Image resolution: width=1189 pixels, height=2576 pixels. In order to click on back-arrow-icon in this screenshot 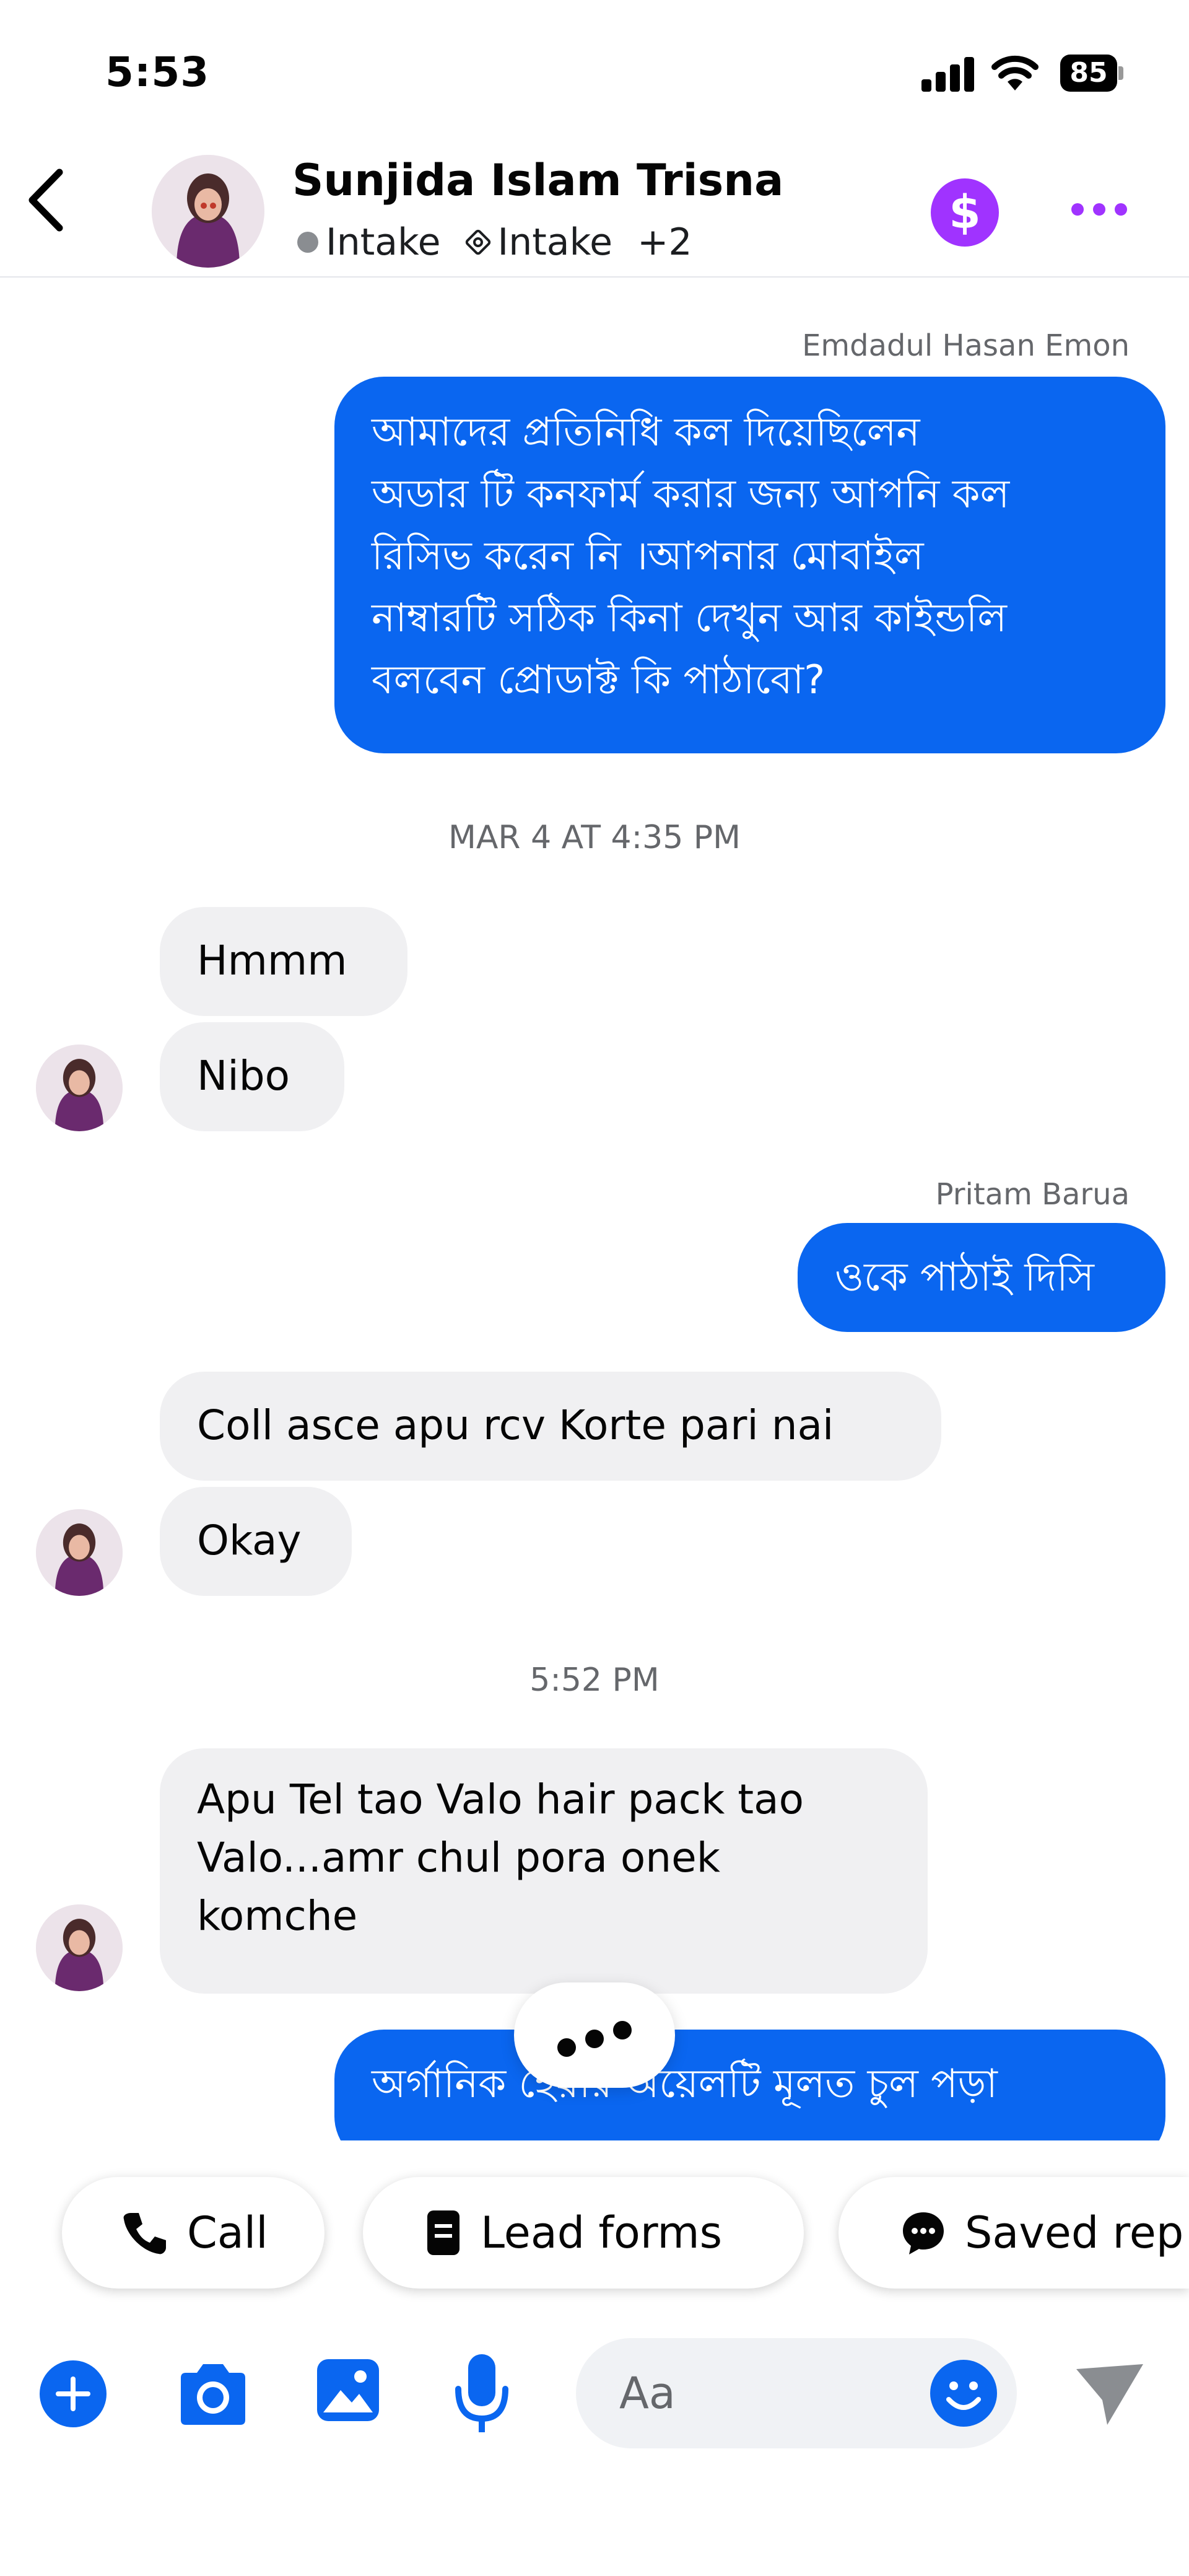, I will do `click(49, 200)`.